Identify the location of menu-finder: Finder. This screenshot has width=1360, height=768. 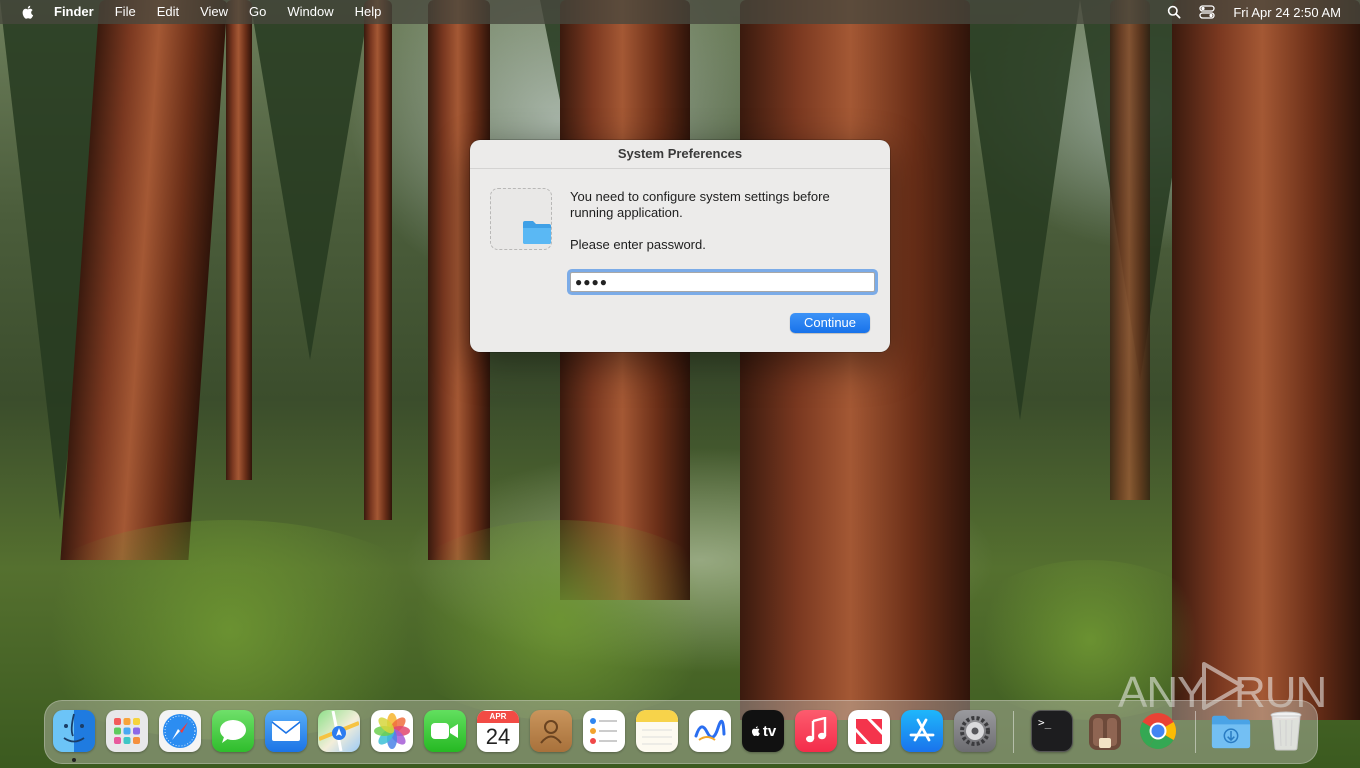
(74, 12).